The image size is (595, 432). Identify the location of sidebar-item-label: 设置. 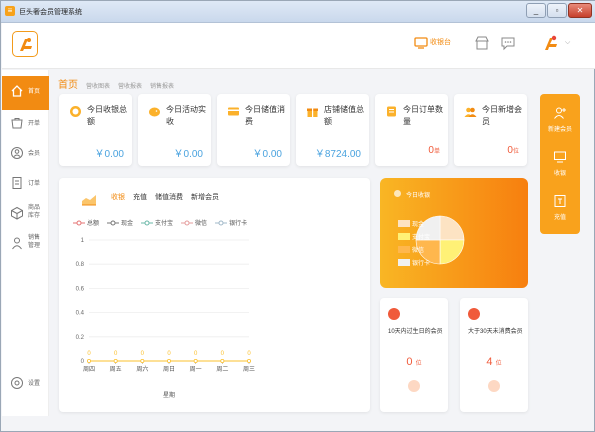
(34, 384).